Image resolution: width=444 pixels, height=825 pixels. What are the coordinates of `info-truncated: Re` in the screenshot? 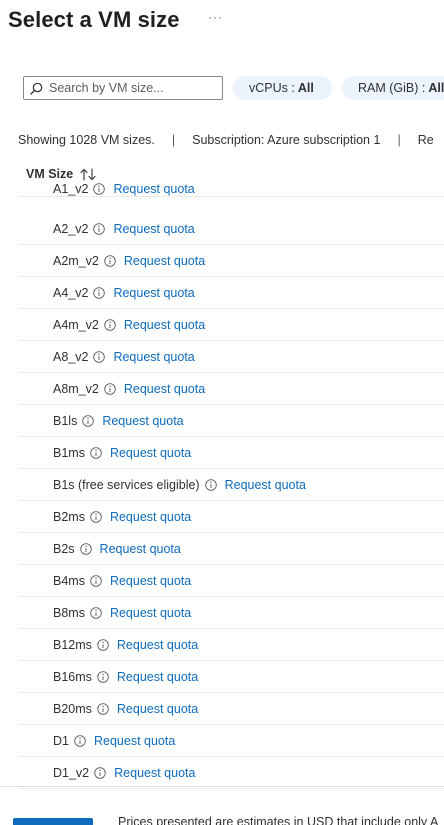 It's located at (425, 140).